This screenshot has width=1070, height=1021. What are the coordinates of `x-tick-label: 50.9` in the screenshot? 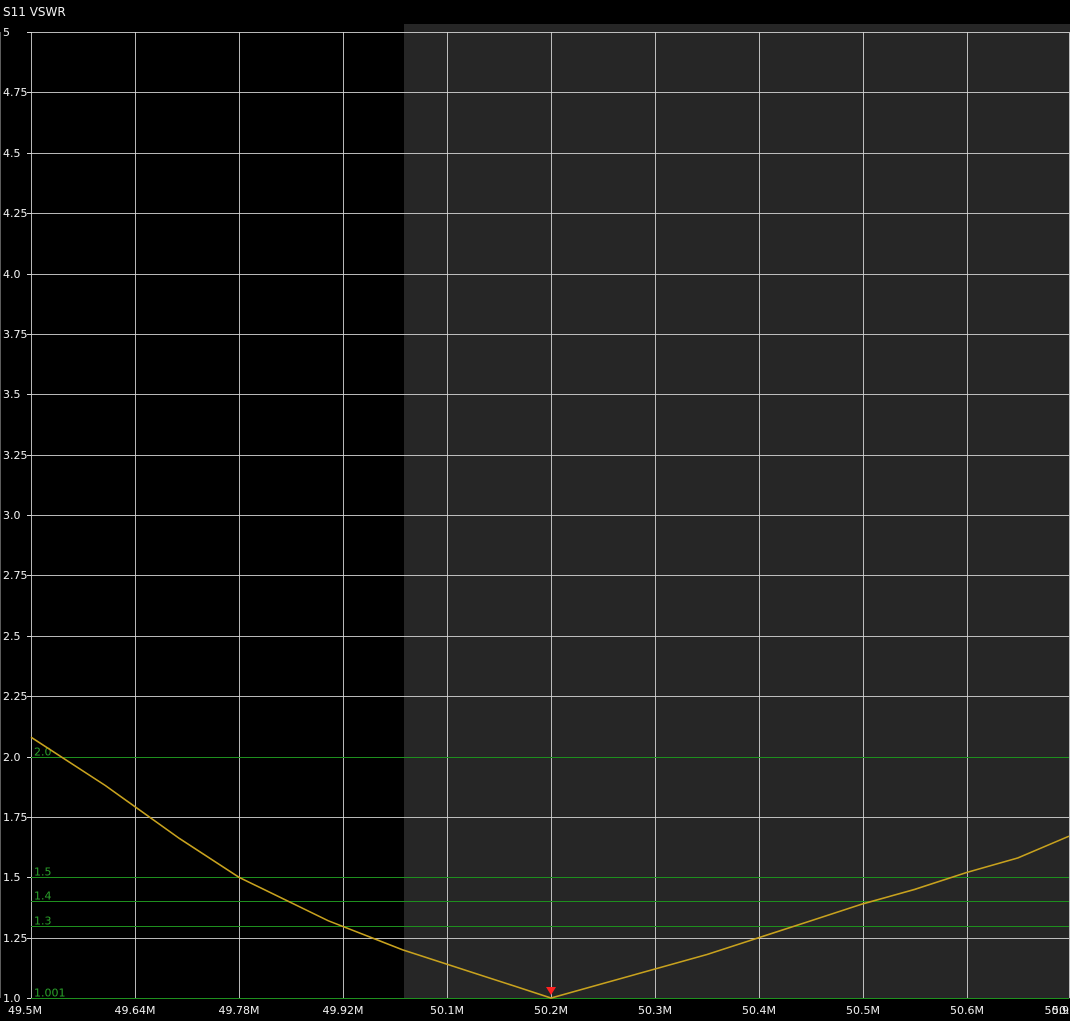 It's located at (1057, 1010).